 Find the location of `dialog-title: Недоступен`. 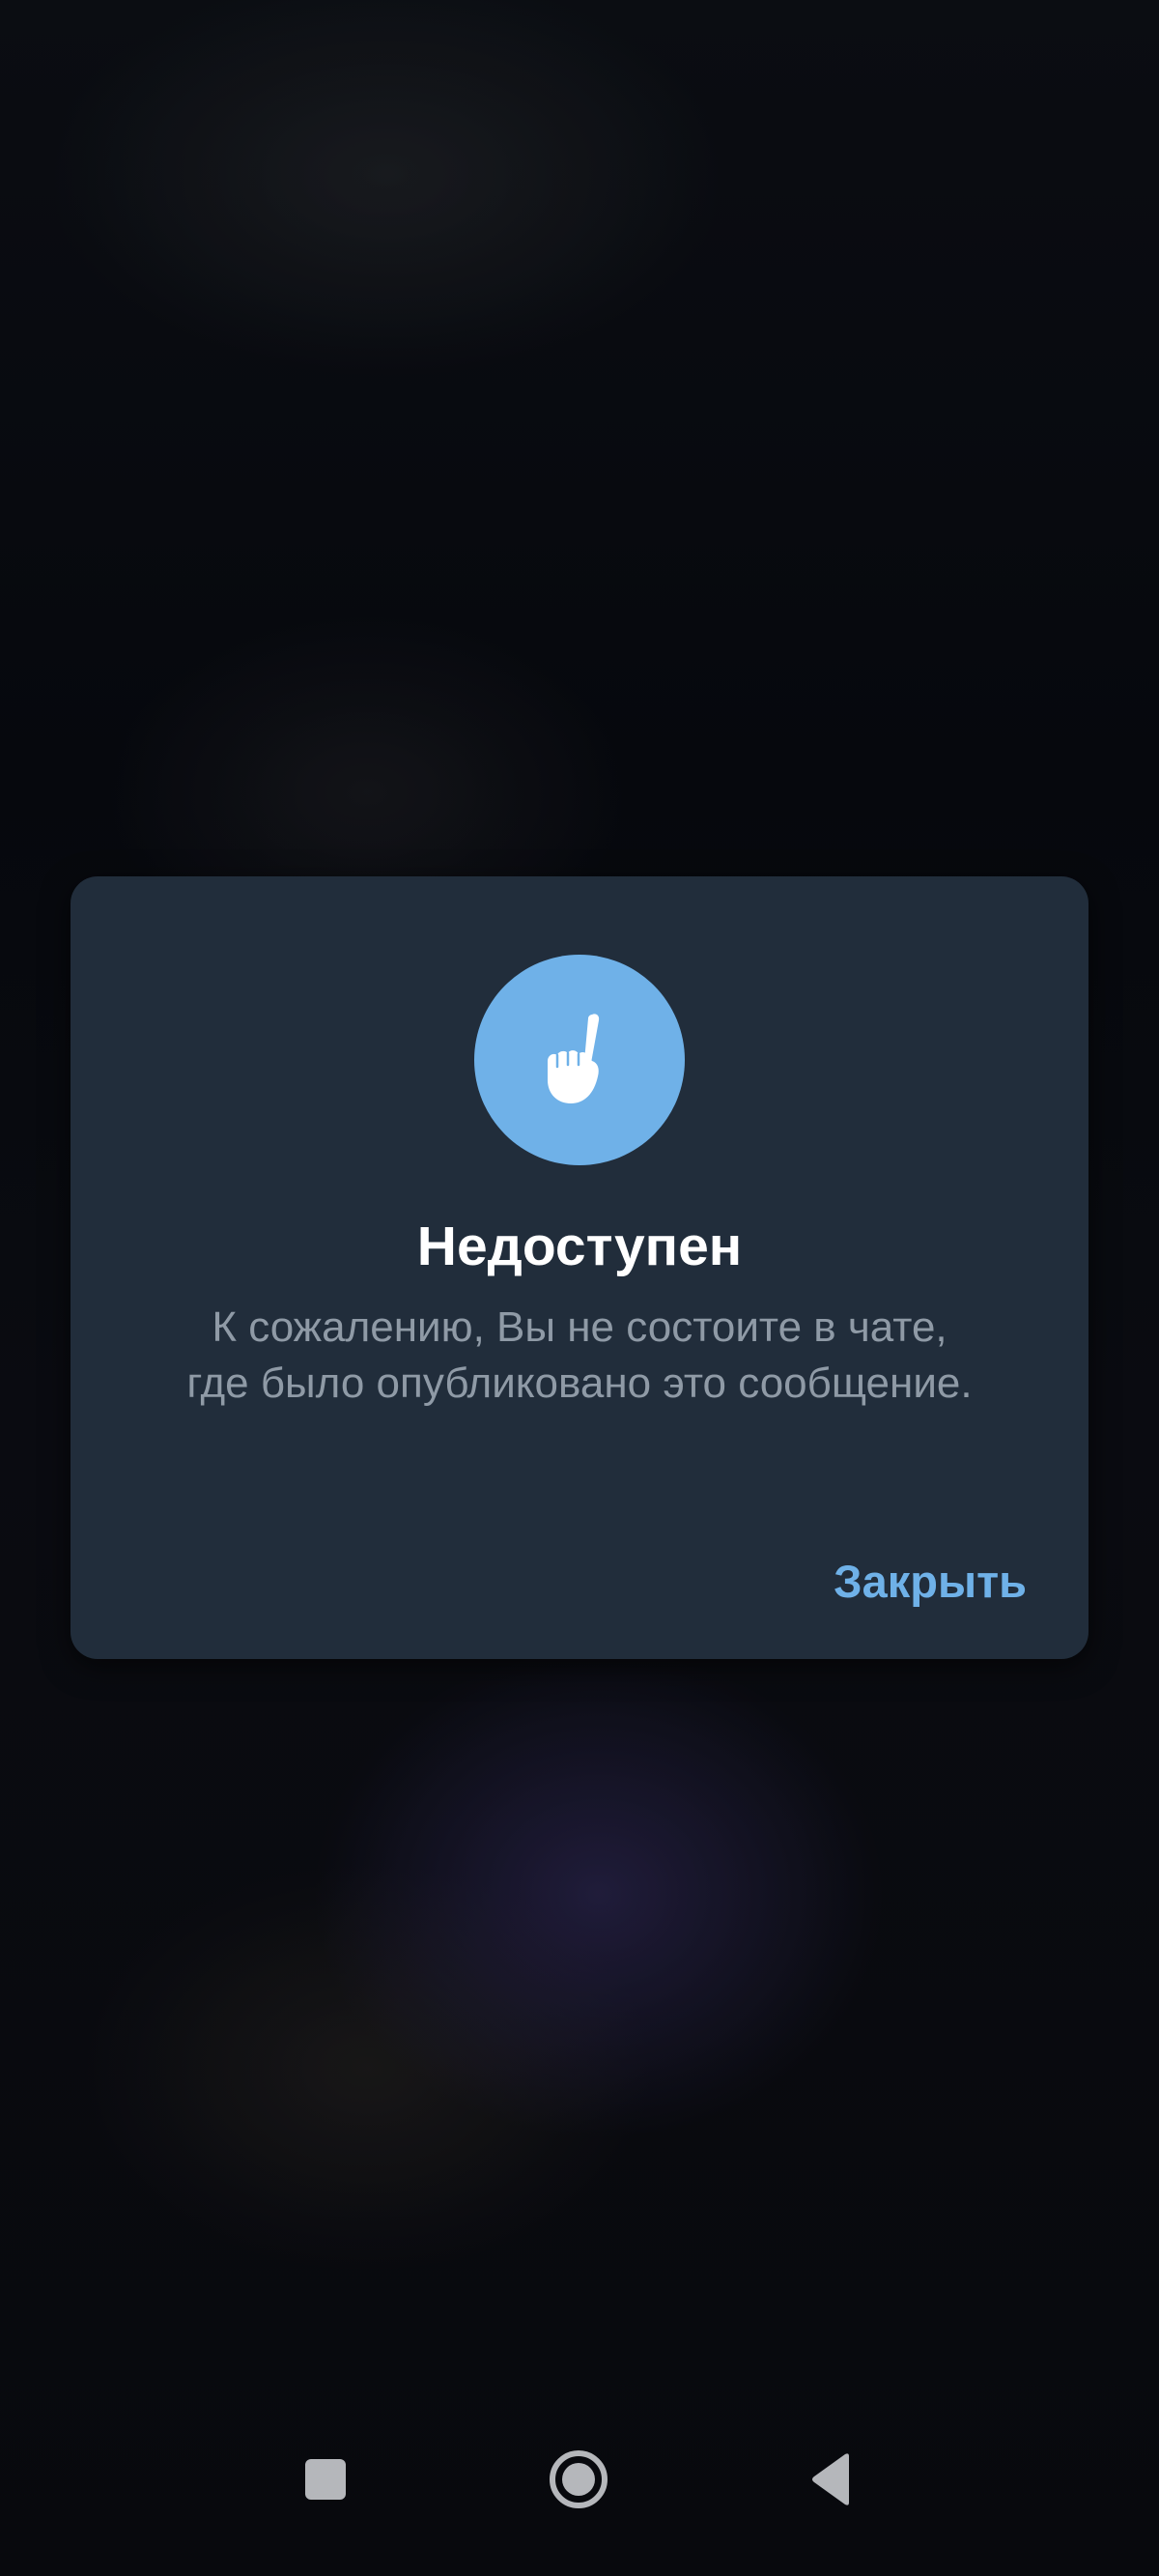

dialog-title: Недоступен is located at coordinates (579, 1247).